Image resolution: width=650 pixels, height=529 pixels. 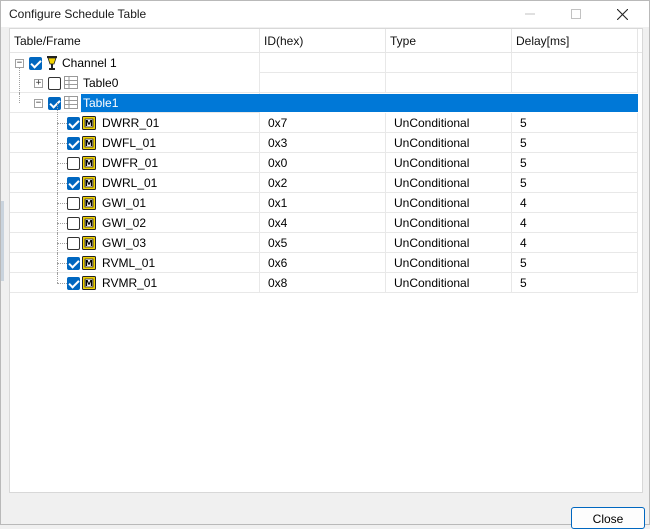 I want to click on expand-toggle: +, so click(x=38, y=83).